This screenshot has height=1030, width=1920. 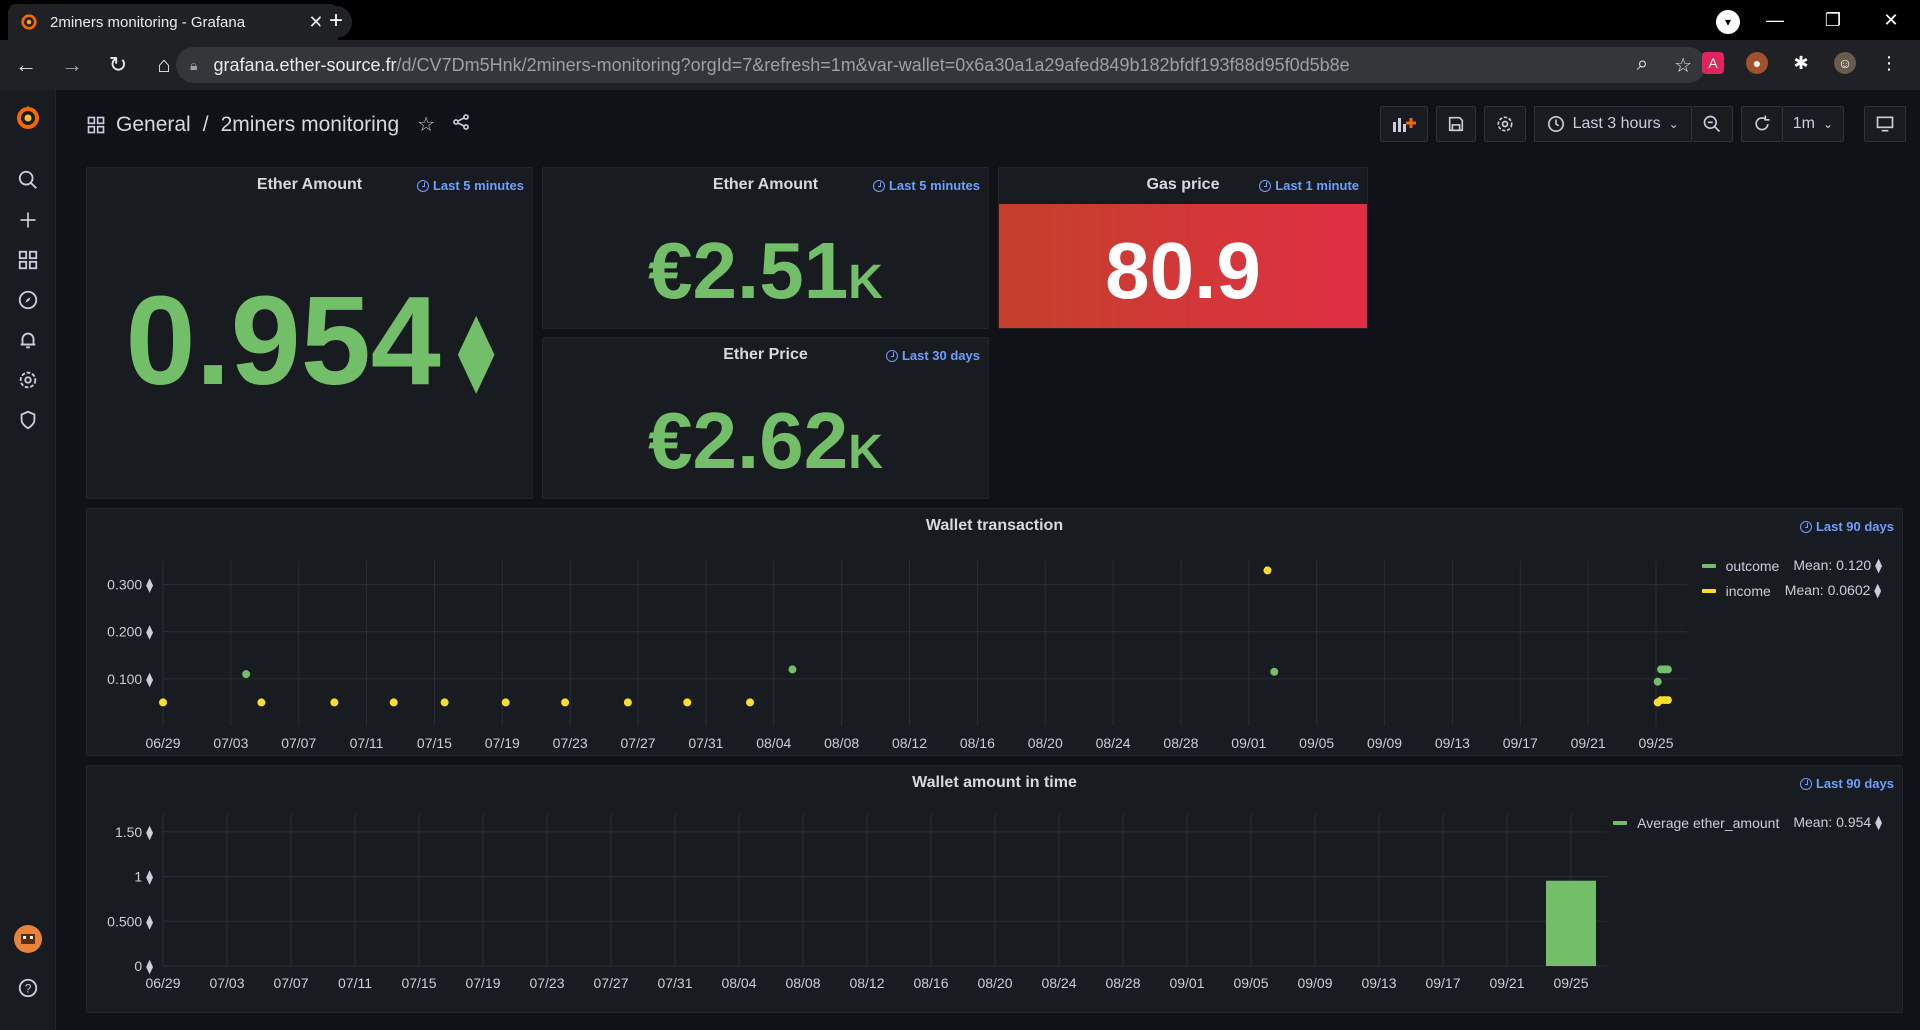 I want to click on time-picker-button: Last 3 hours ⌄, so click(x=1612, y=124).